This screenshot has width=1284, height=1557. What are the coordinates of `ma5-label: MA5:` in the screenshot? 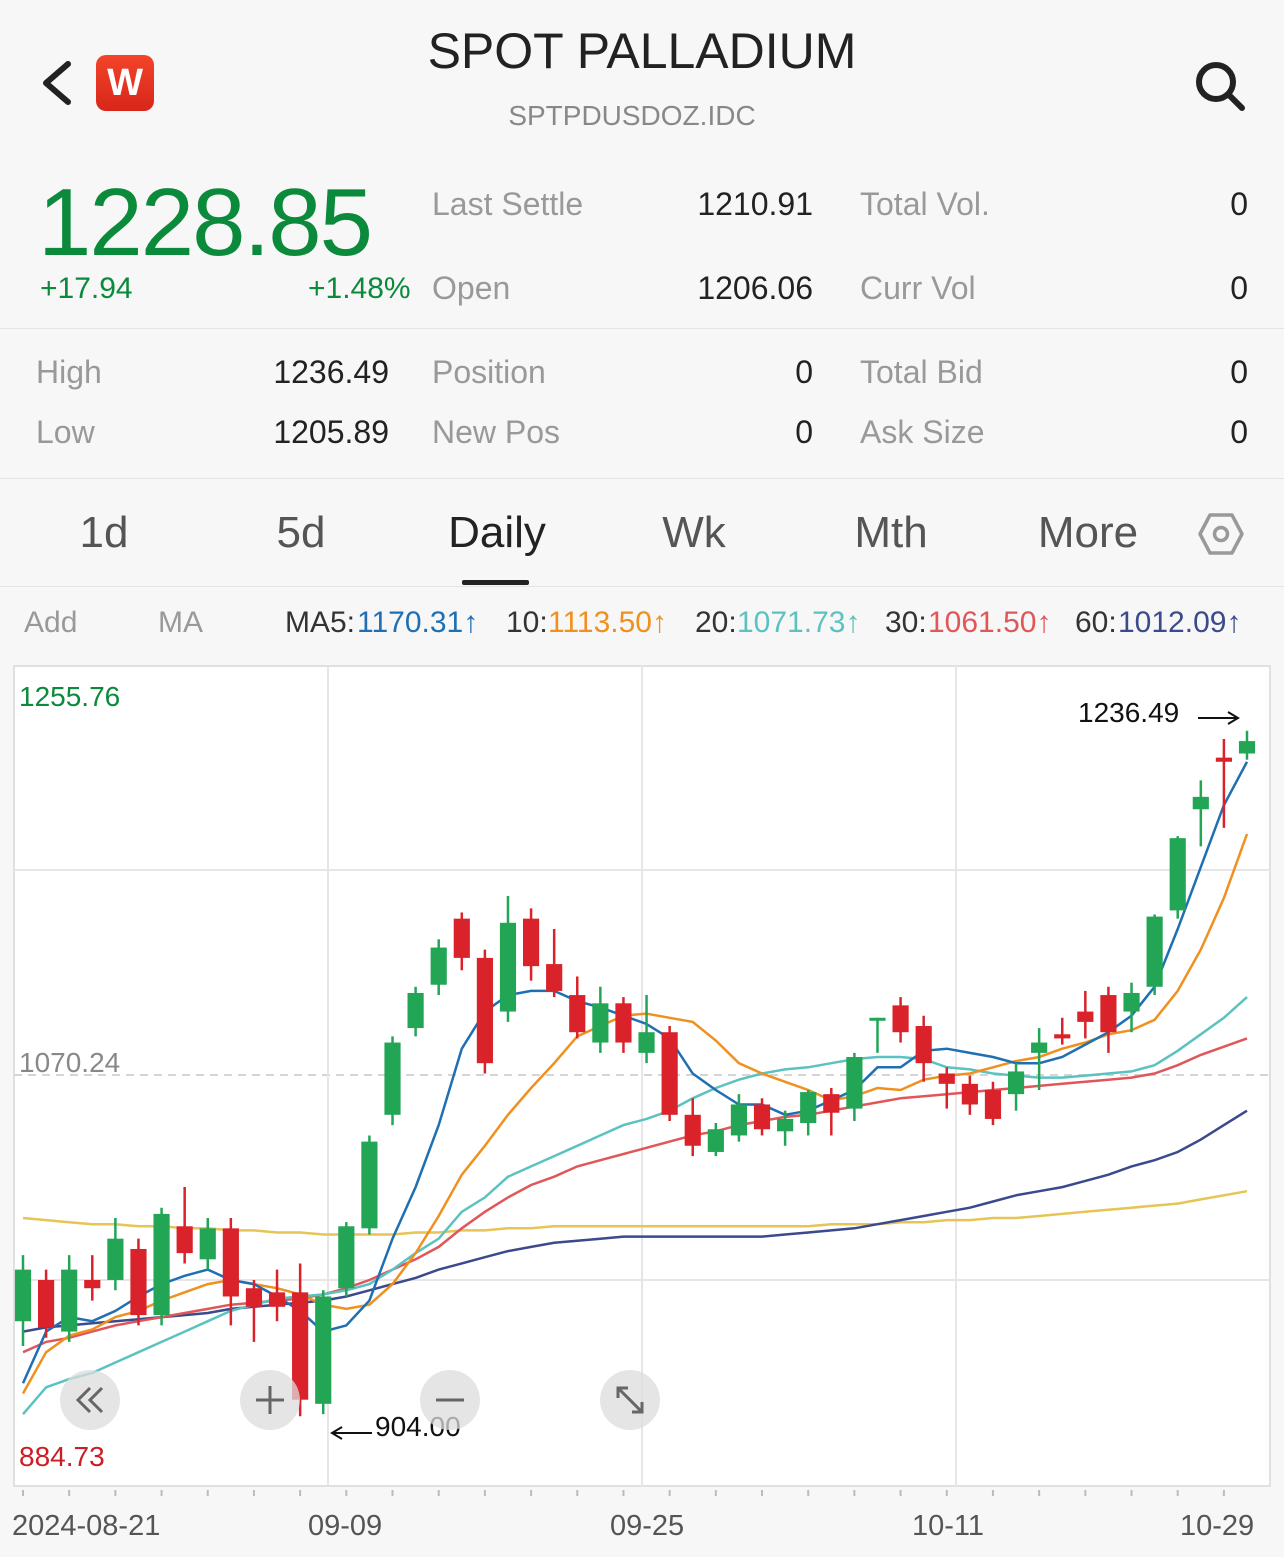 It's located at (320, 622).